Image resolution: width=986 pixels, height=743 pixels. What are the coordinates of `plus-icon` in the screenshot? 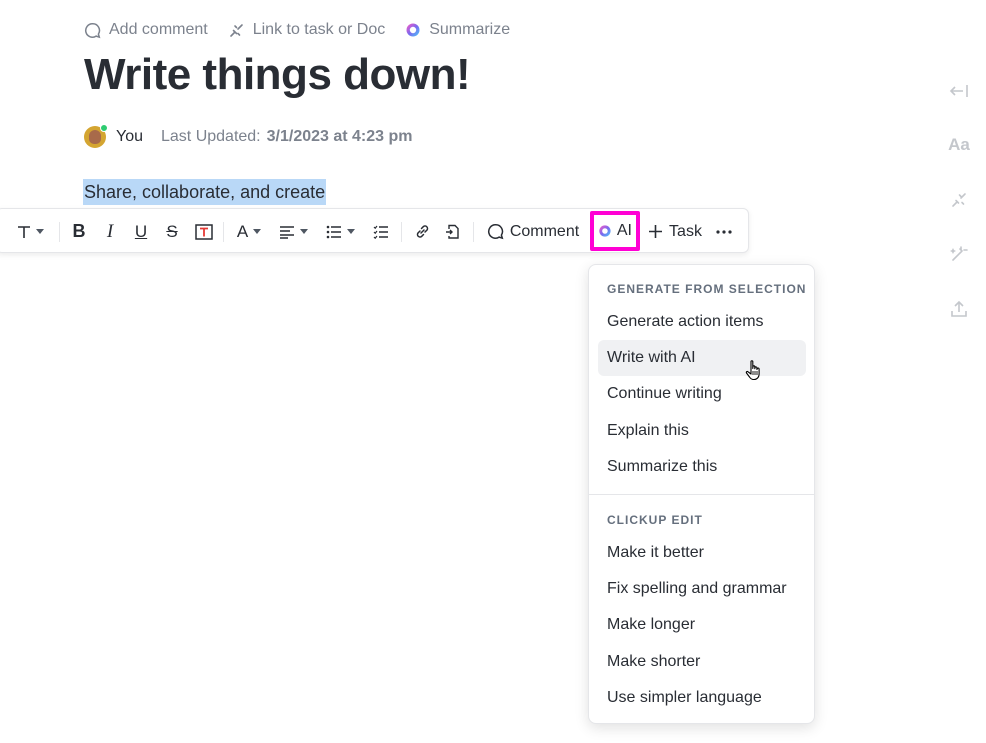 It's located at (656, 231).